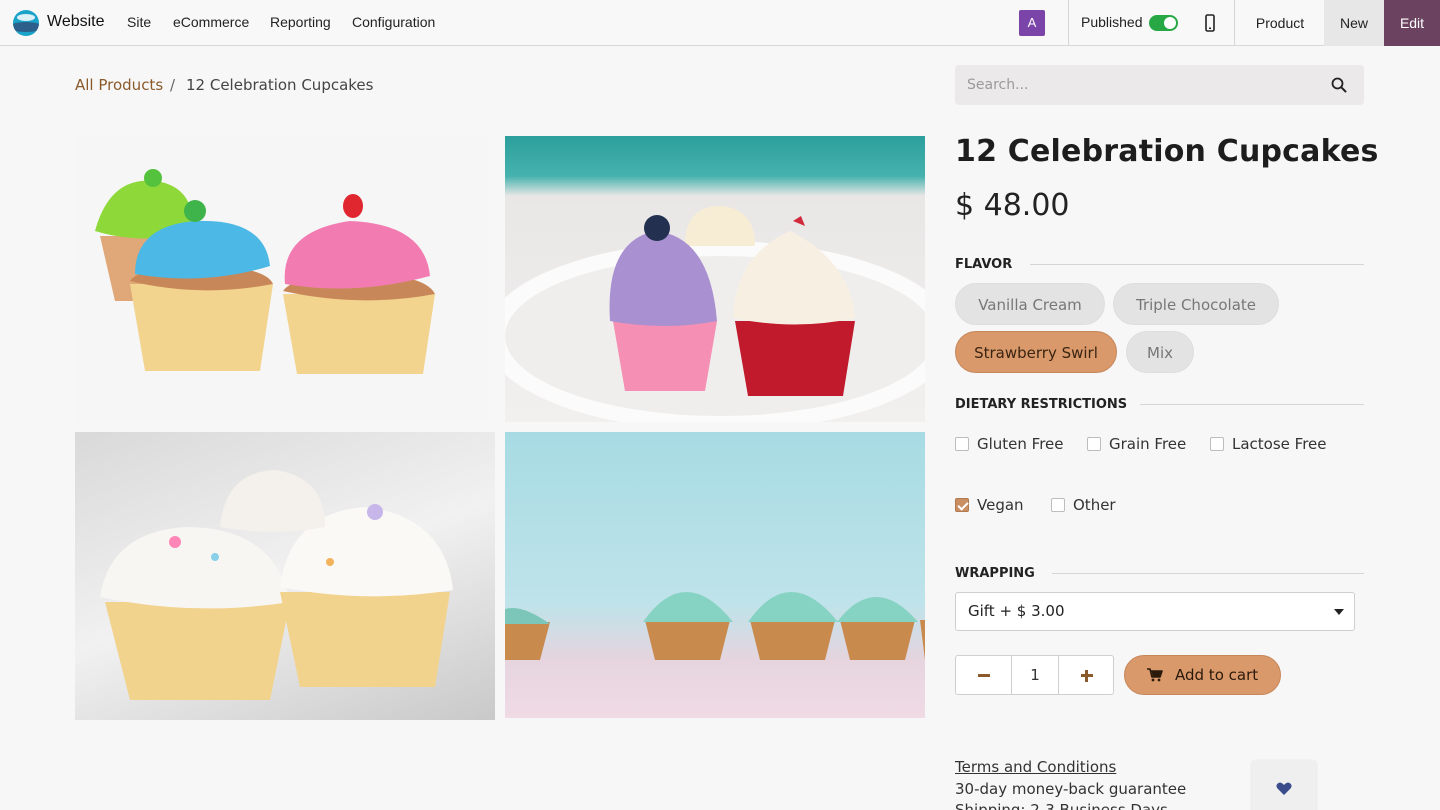  I want to click on quantity-input: 1, so click(1035, 675).